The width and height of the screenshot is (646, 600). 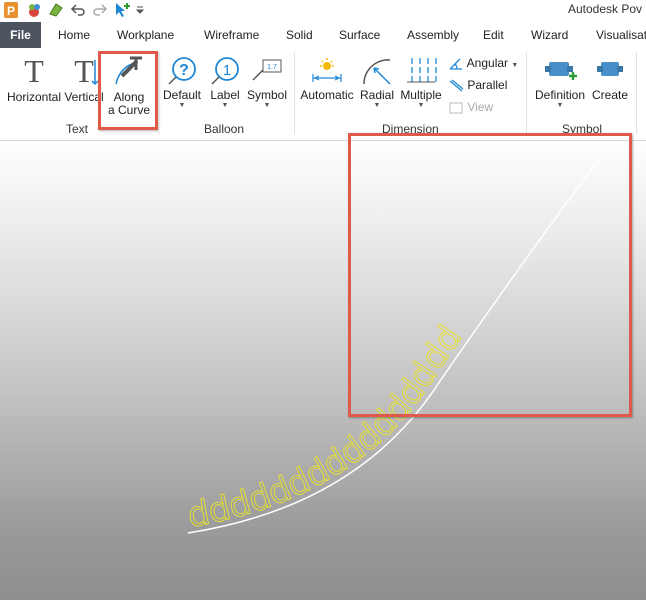 What do you see at coordinates (327, 95) in the screenshot?
I see `automatic-label: Automatic` at bounding box center [327, 95].